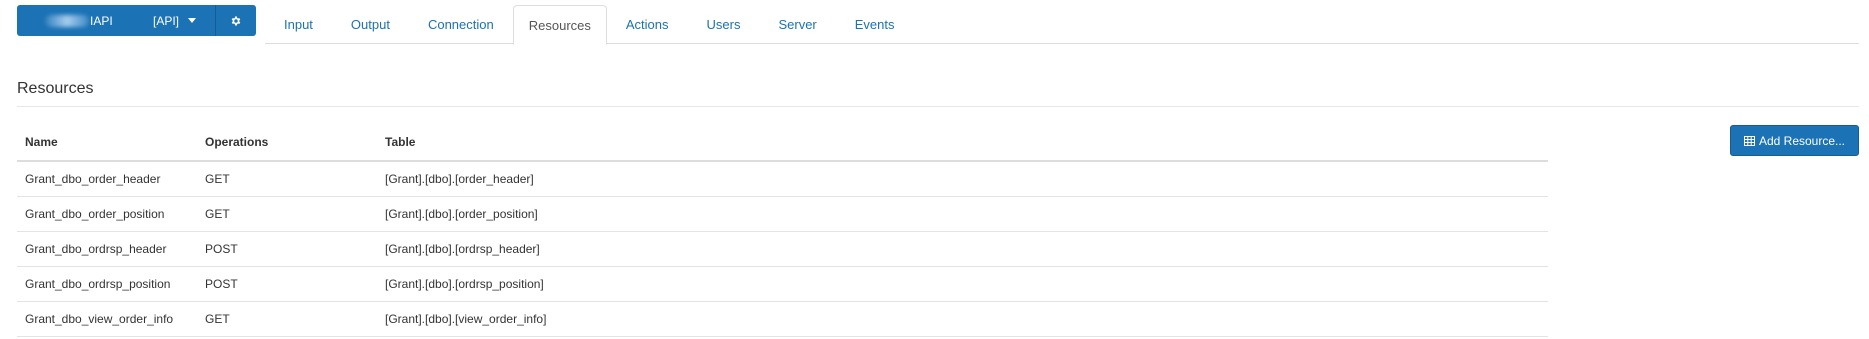  I want to click on gear-icon, so click(236, 20).